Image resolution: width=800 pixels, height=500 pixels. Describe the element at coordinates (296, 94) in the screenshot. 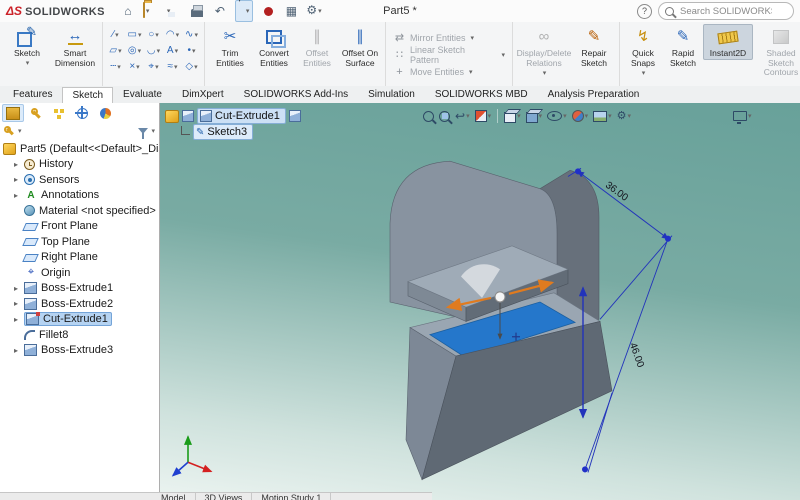

I see `tab-solidworks-add-ins: SOLIDWORKS Add-Ins` at that location.